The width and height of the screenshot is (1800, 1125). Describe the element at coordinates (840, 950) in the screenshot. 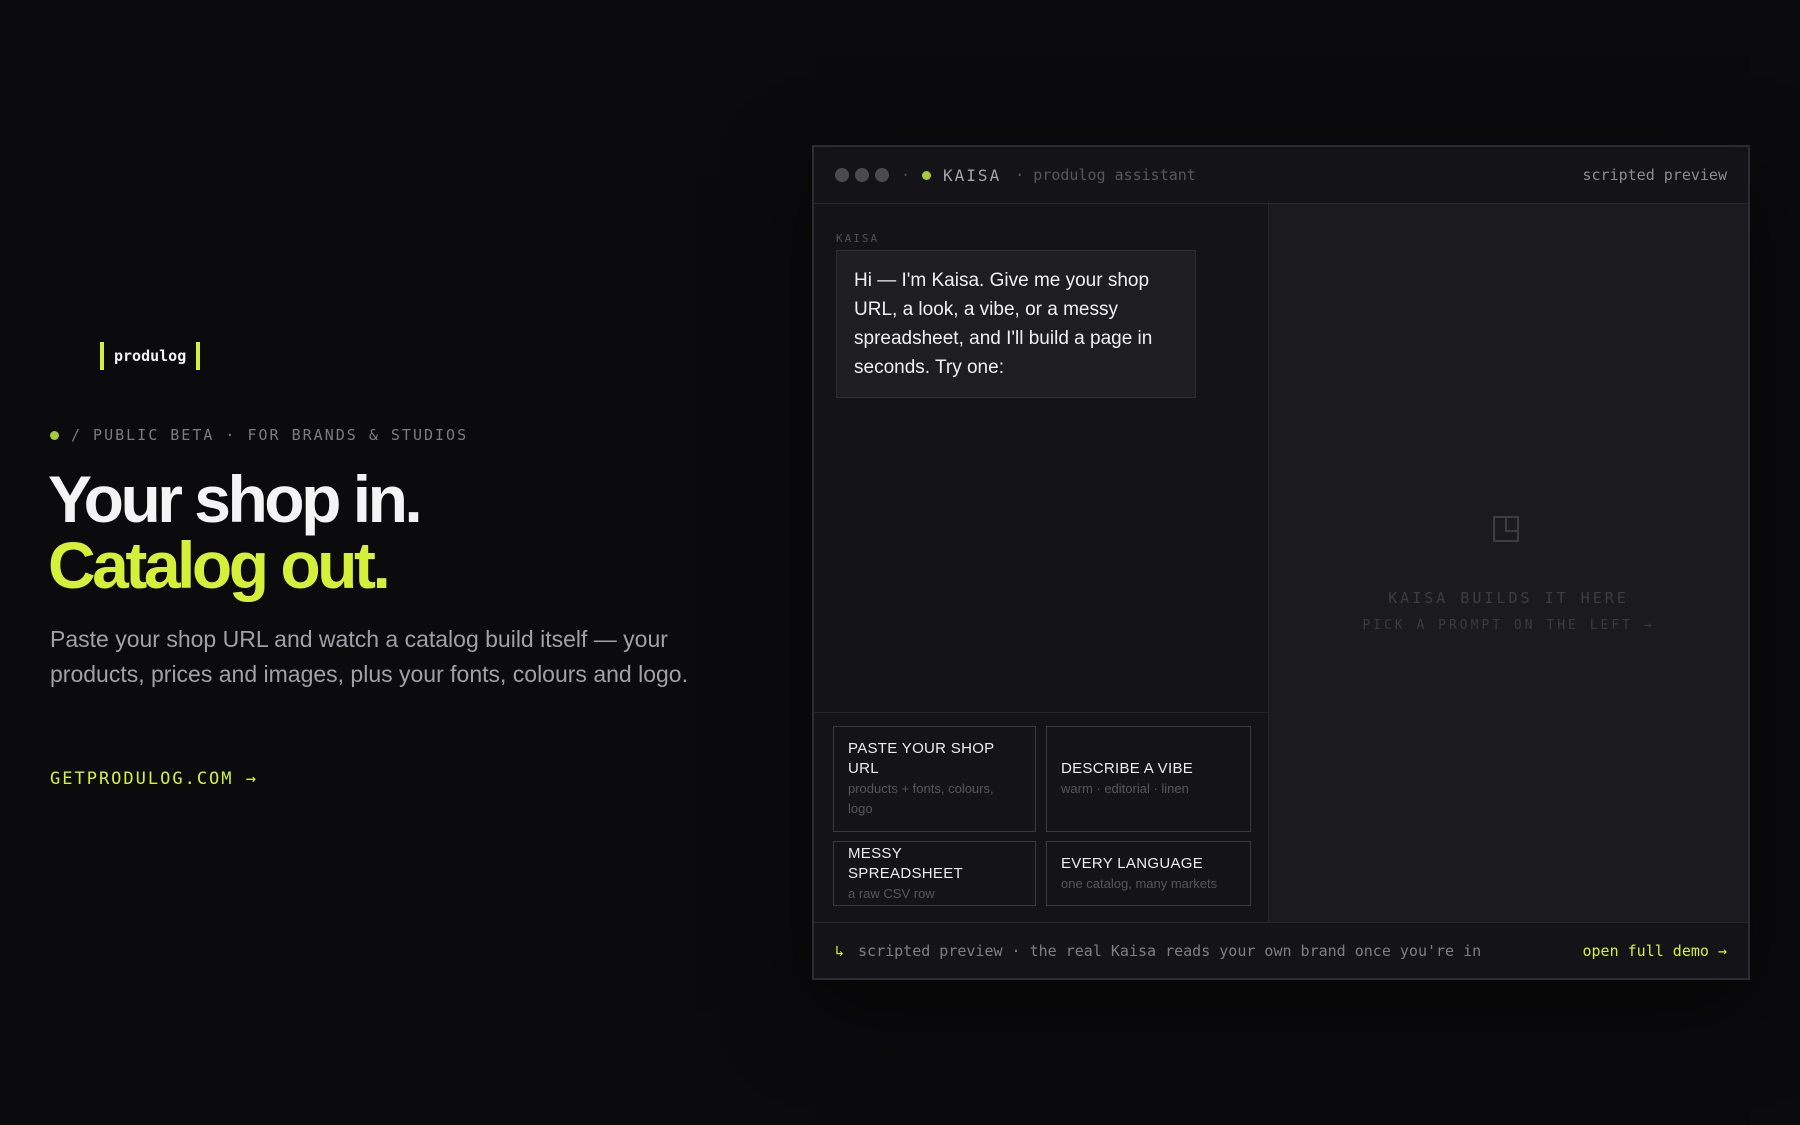

I see `return-arrow-icon: ↳` at that location.